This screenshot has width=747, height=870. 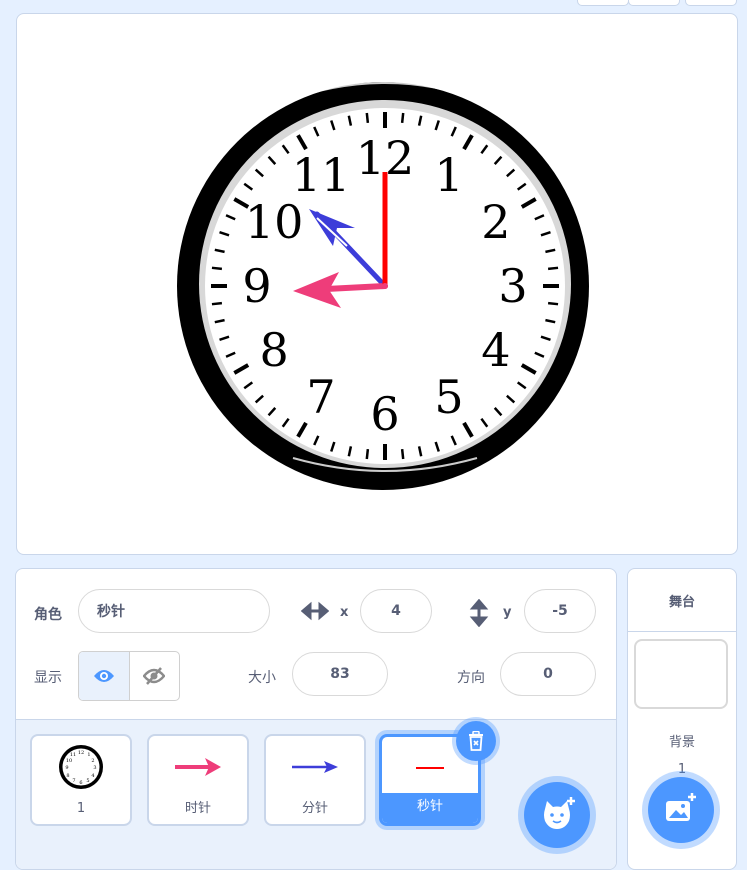 I want to click on y-input: -5, so click(x=560, y=611).